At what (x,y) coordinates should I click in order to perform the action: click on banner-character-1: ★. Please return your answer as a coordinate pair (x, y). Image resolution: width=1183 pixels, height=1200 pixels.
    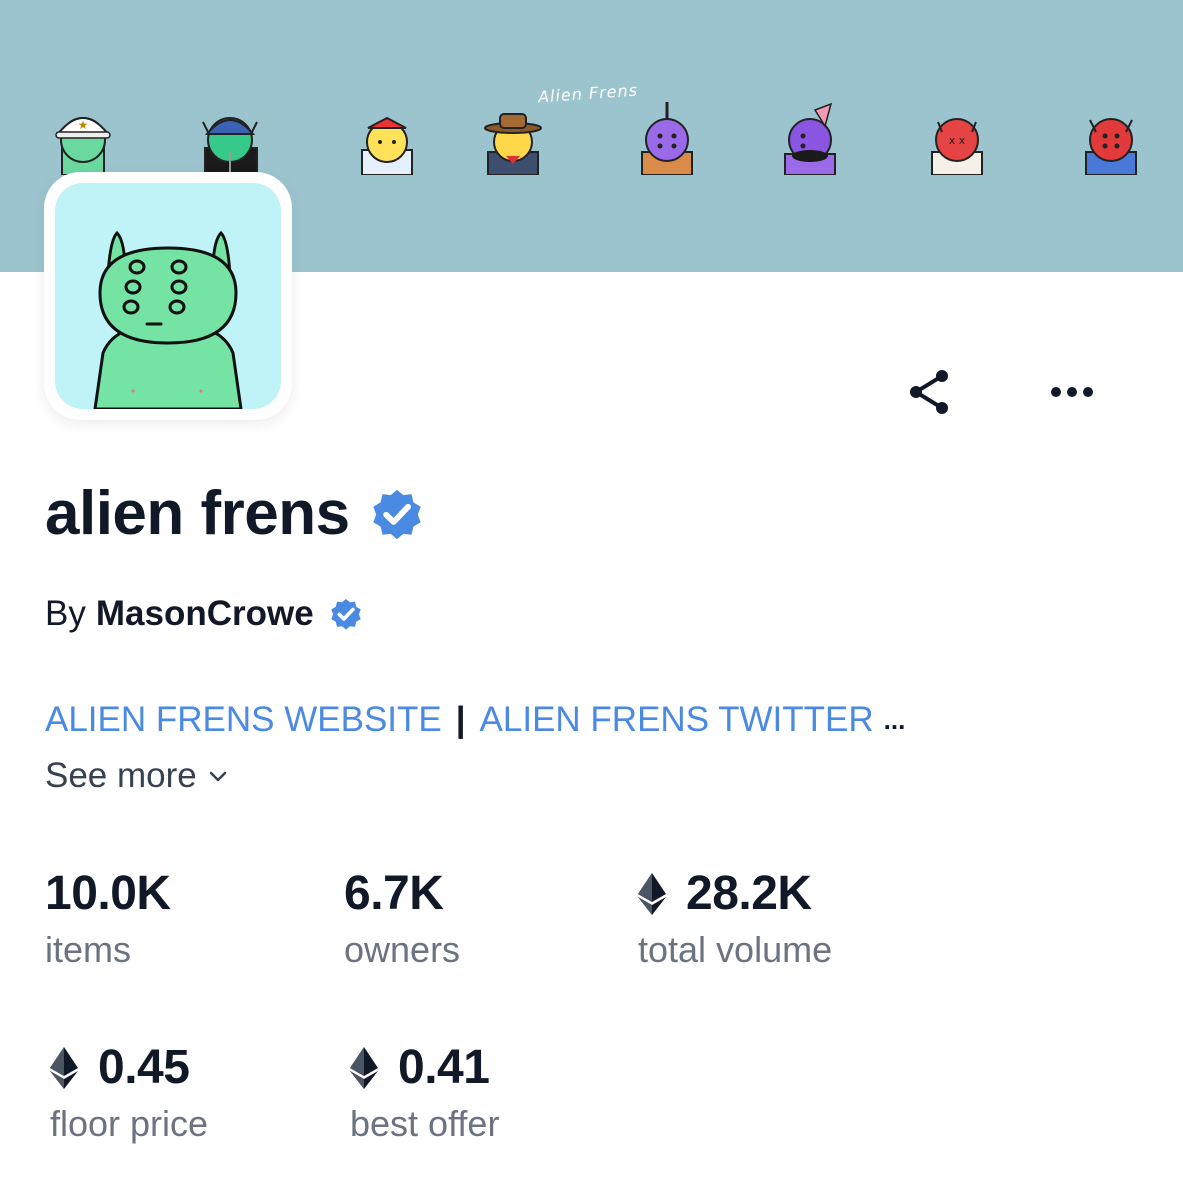
    Looking at the image, I should click on (83, 146).